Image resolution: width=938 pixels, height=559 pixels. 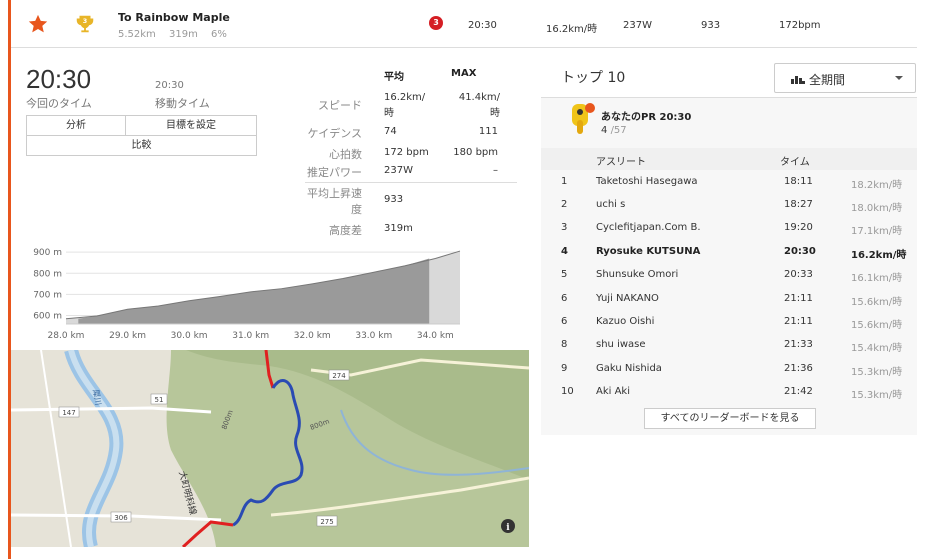 What do you see at coordinates (729, 122) in the screenshot?
I see `pr-summary` at bounding box center [729, 122].